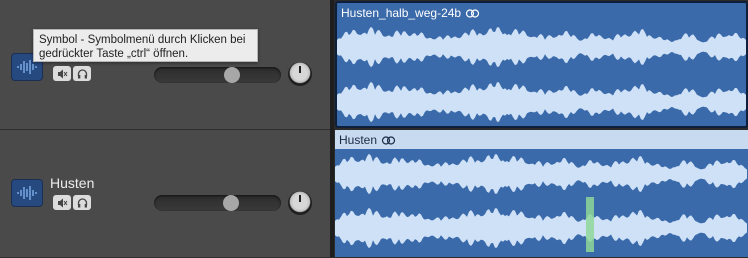 The image size is (748, 258). I want to click on tooltip-line-1: Symbol - Symbolmenü durch Klicken bei, so click(142, 40).